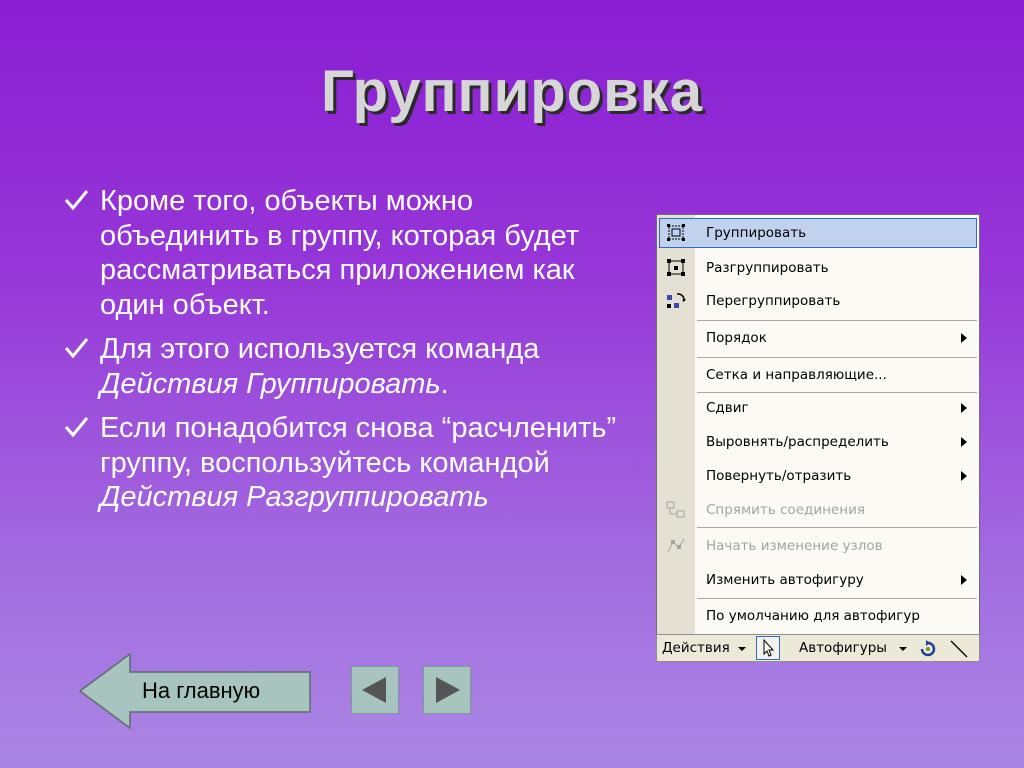 The width and height of the screenshot is (1024, 768). I want to click on bullet-italic-text: Действия Разгруппировать, so click(294, 497).